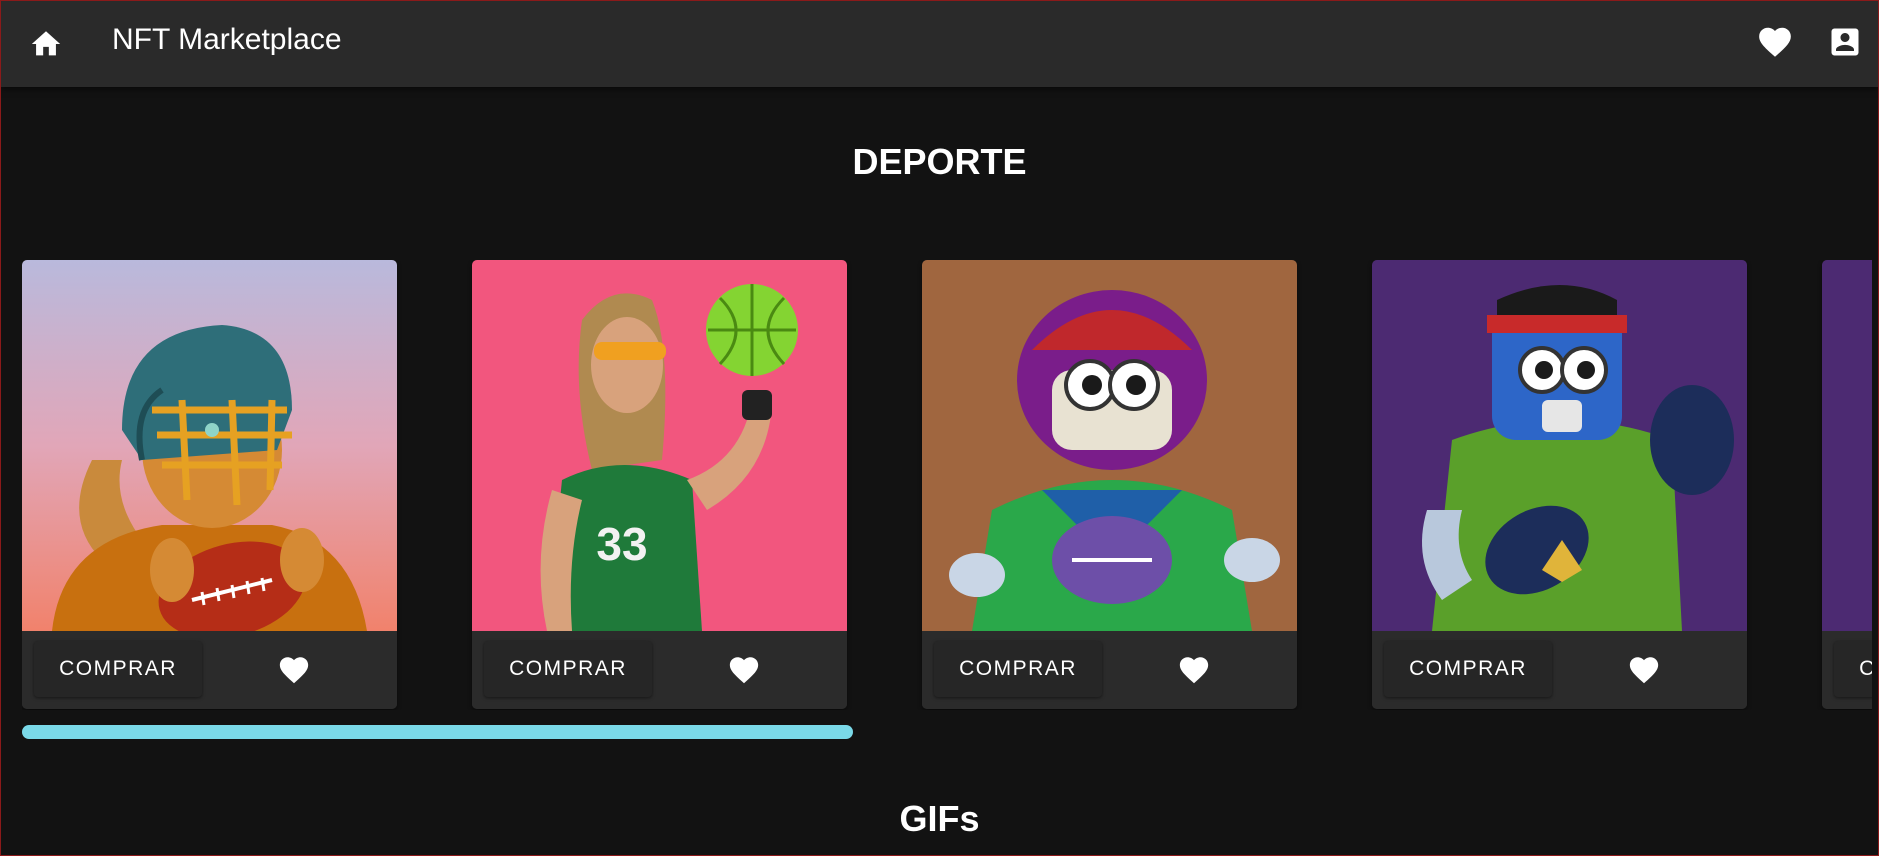 The height and width of the screenshot is (856, 1879). What do you see at coordinates (939, 818) in the screenshot?
I see `section-title-gifs: GIFs` at bounding box center [939, 818].